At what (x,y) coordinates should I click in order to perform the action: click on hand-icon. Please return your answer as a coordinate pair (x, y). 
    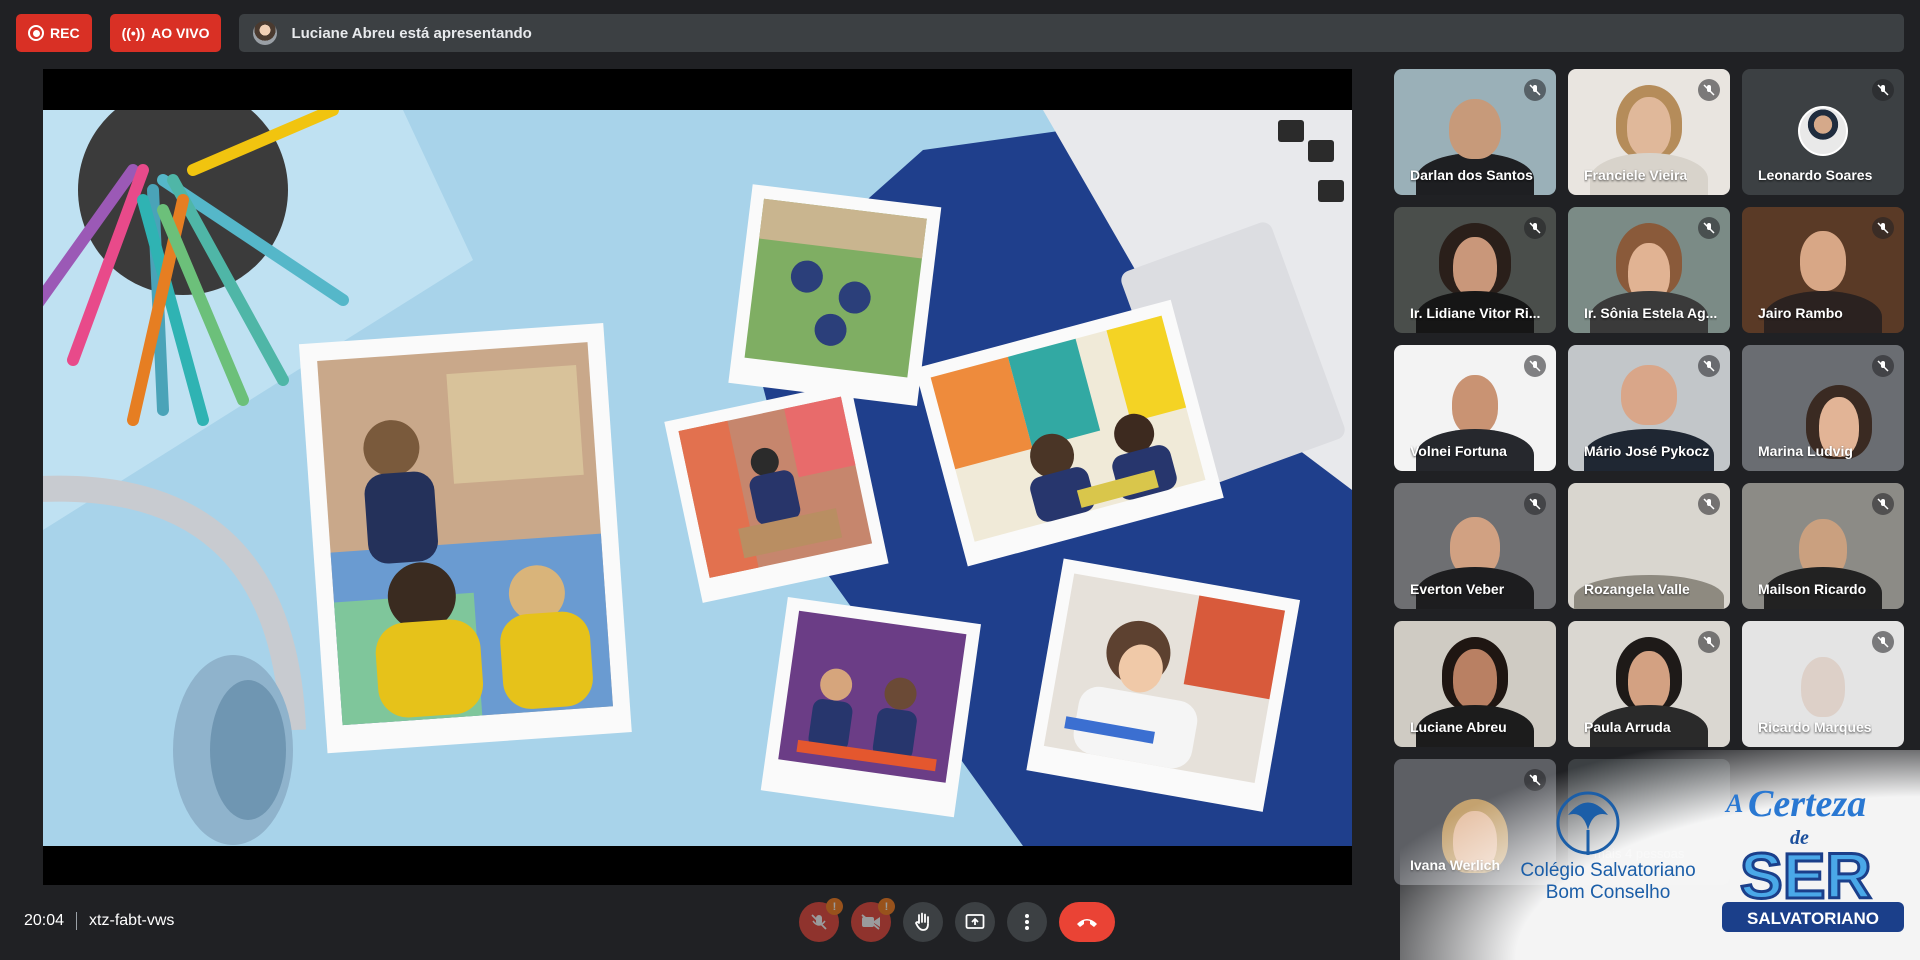
    Looking at the image, I should click on (922, 921).